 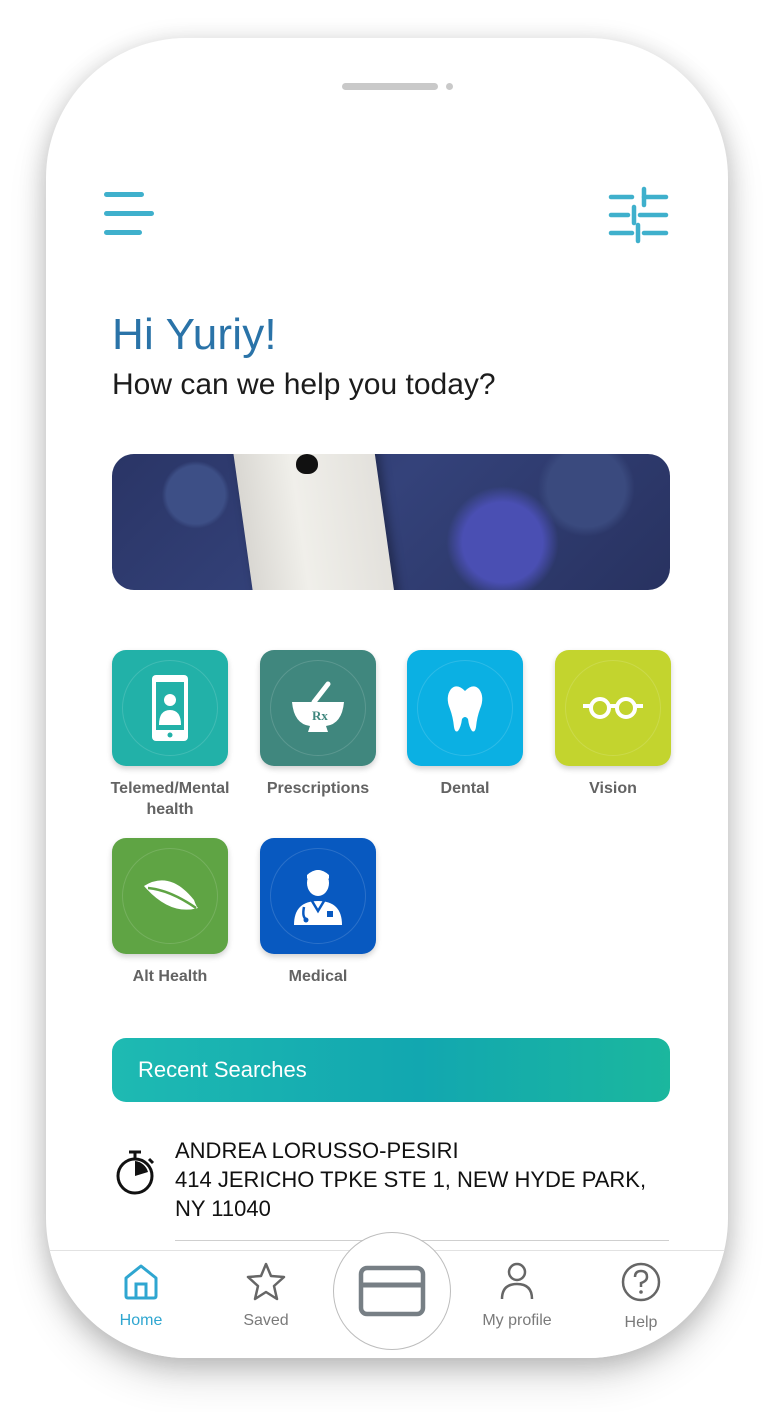 I want to click on star-icon, so click(x=266, y=1281).